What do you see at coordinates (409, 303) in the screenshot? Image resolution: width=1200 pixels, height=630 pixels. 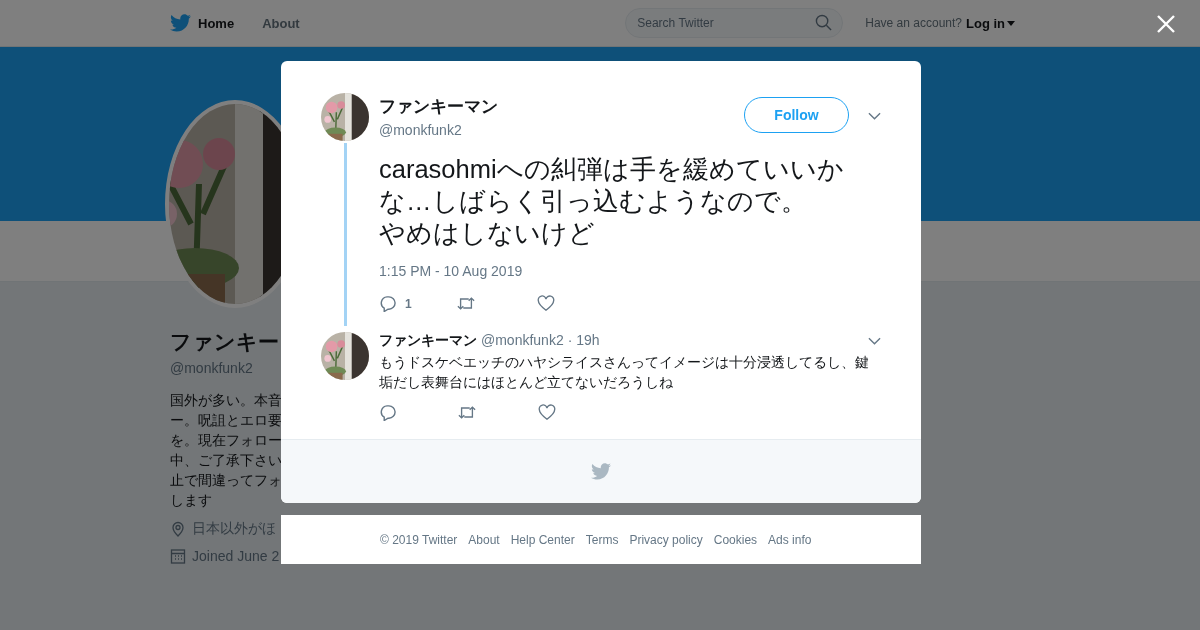 I see `reply-count: 1` at bounding box center [409, 303].